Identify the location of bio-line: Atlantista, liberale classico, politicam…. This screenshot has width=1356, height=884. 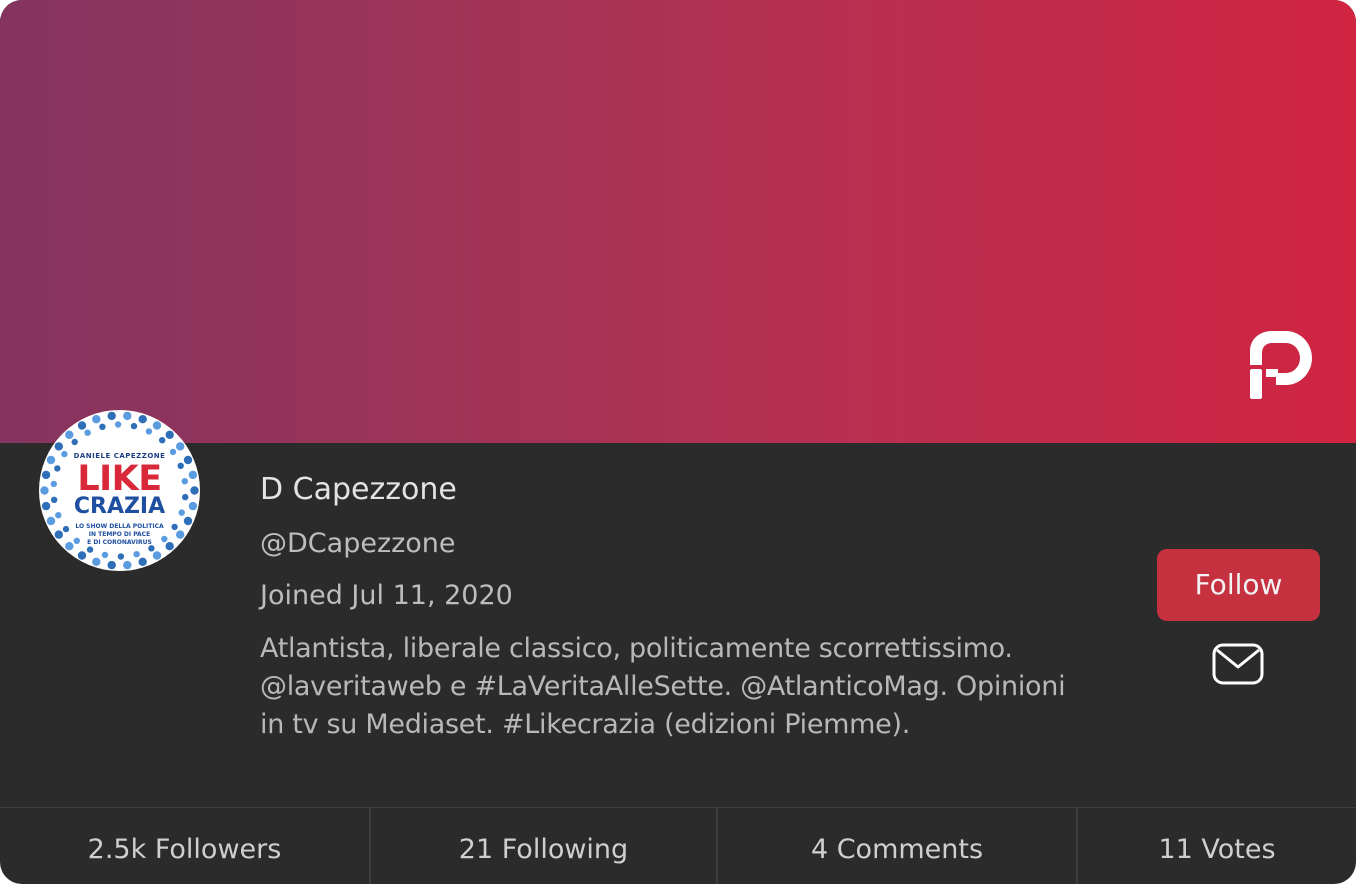
(636, 648).